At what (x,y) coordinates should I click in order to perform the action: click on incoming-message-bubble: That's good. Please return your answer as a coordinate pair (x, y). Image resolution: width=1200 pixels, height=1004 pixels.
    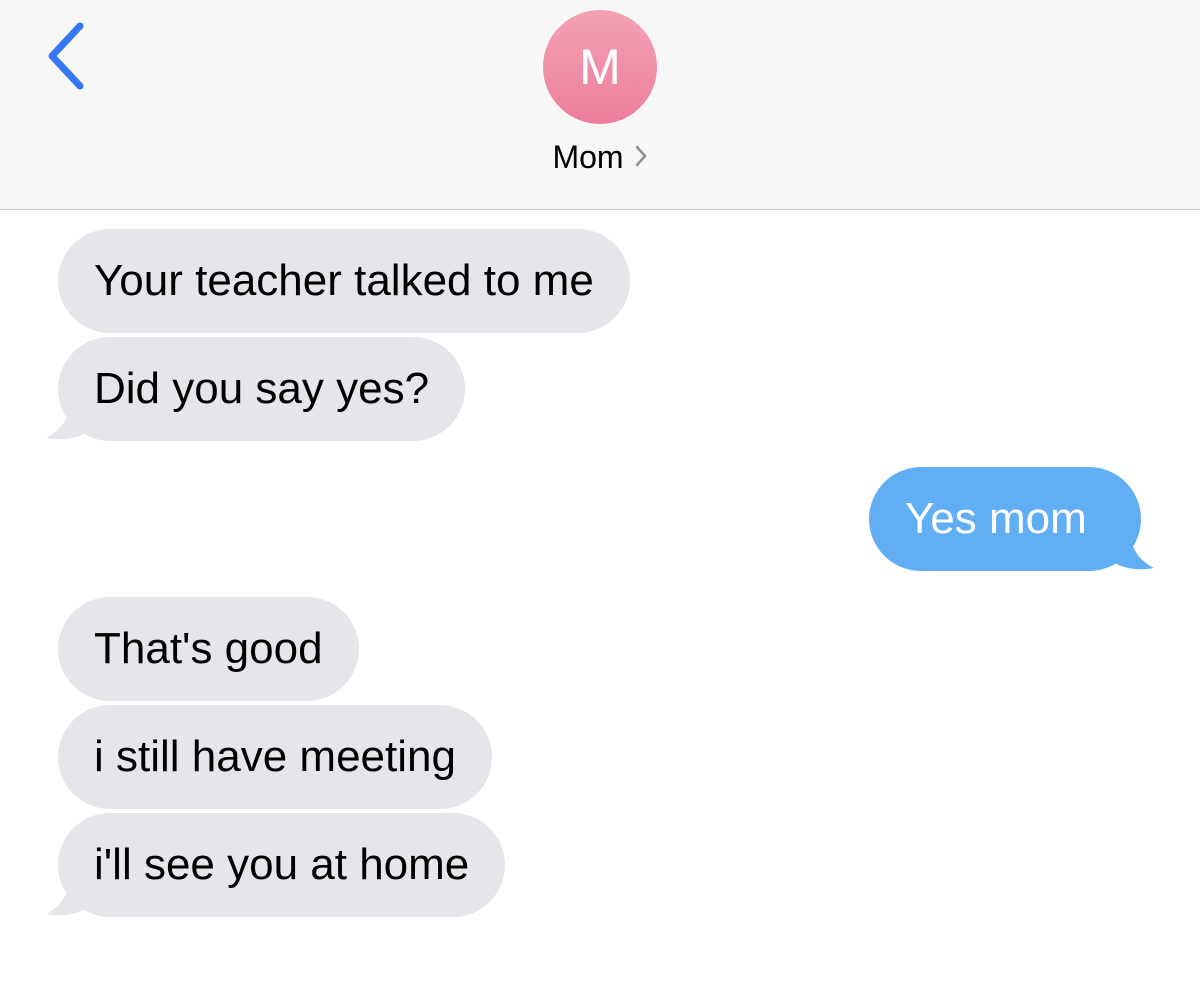
    Looking at the image, I should click on (208, 649).